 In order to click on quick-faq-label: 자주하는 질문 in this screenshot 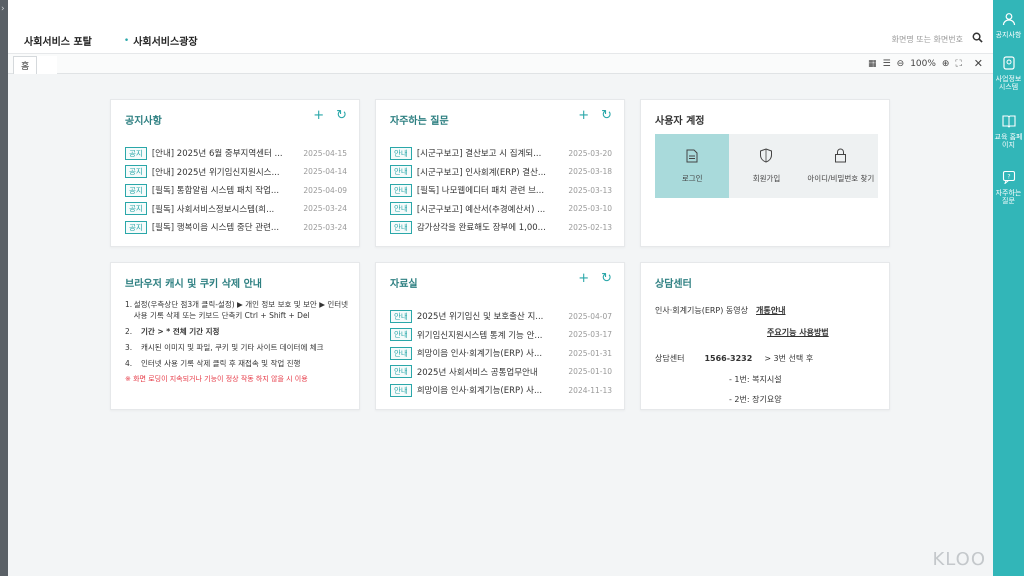, I will do `click(1008, 197)`.